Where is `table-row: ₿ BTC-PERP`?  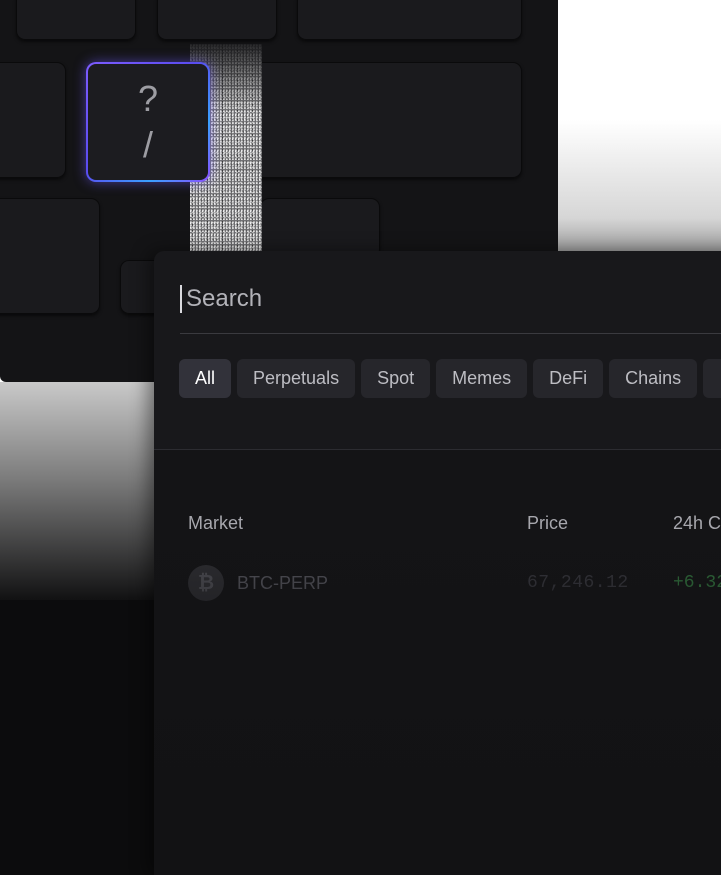 table-row: ₿ BTC-PERP is located at coordinates (258, 583).